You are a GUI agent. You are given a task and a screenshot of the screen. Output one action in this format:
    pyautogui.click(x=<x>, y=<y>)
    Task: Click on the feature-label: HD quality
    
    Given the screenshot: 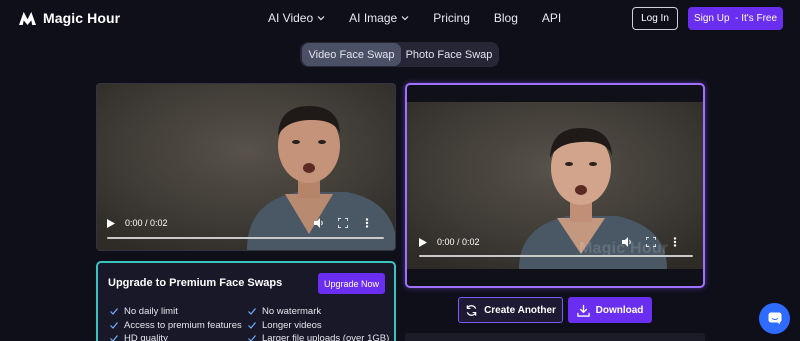 What is the action you would take?
    pyautogui.click(x=146, y=337)
    